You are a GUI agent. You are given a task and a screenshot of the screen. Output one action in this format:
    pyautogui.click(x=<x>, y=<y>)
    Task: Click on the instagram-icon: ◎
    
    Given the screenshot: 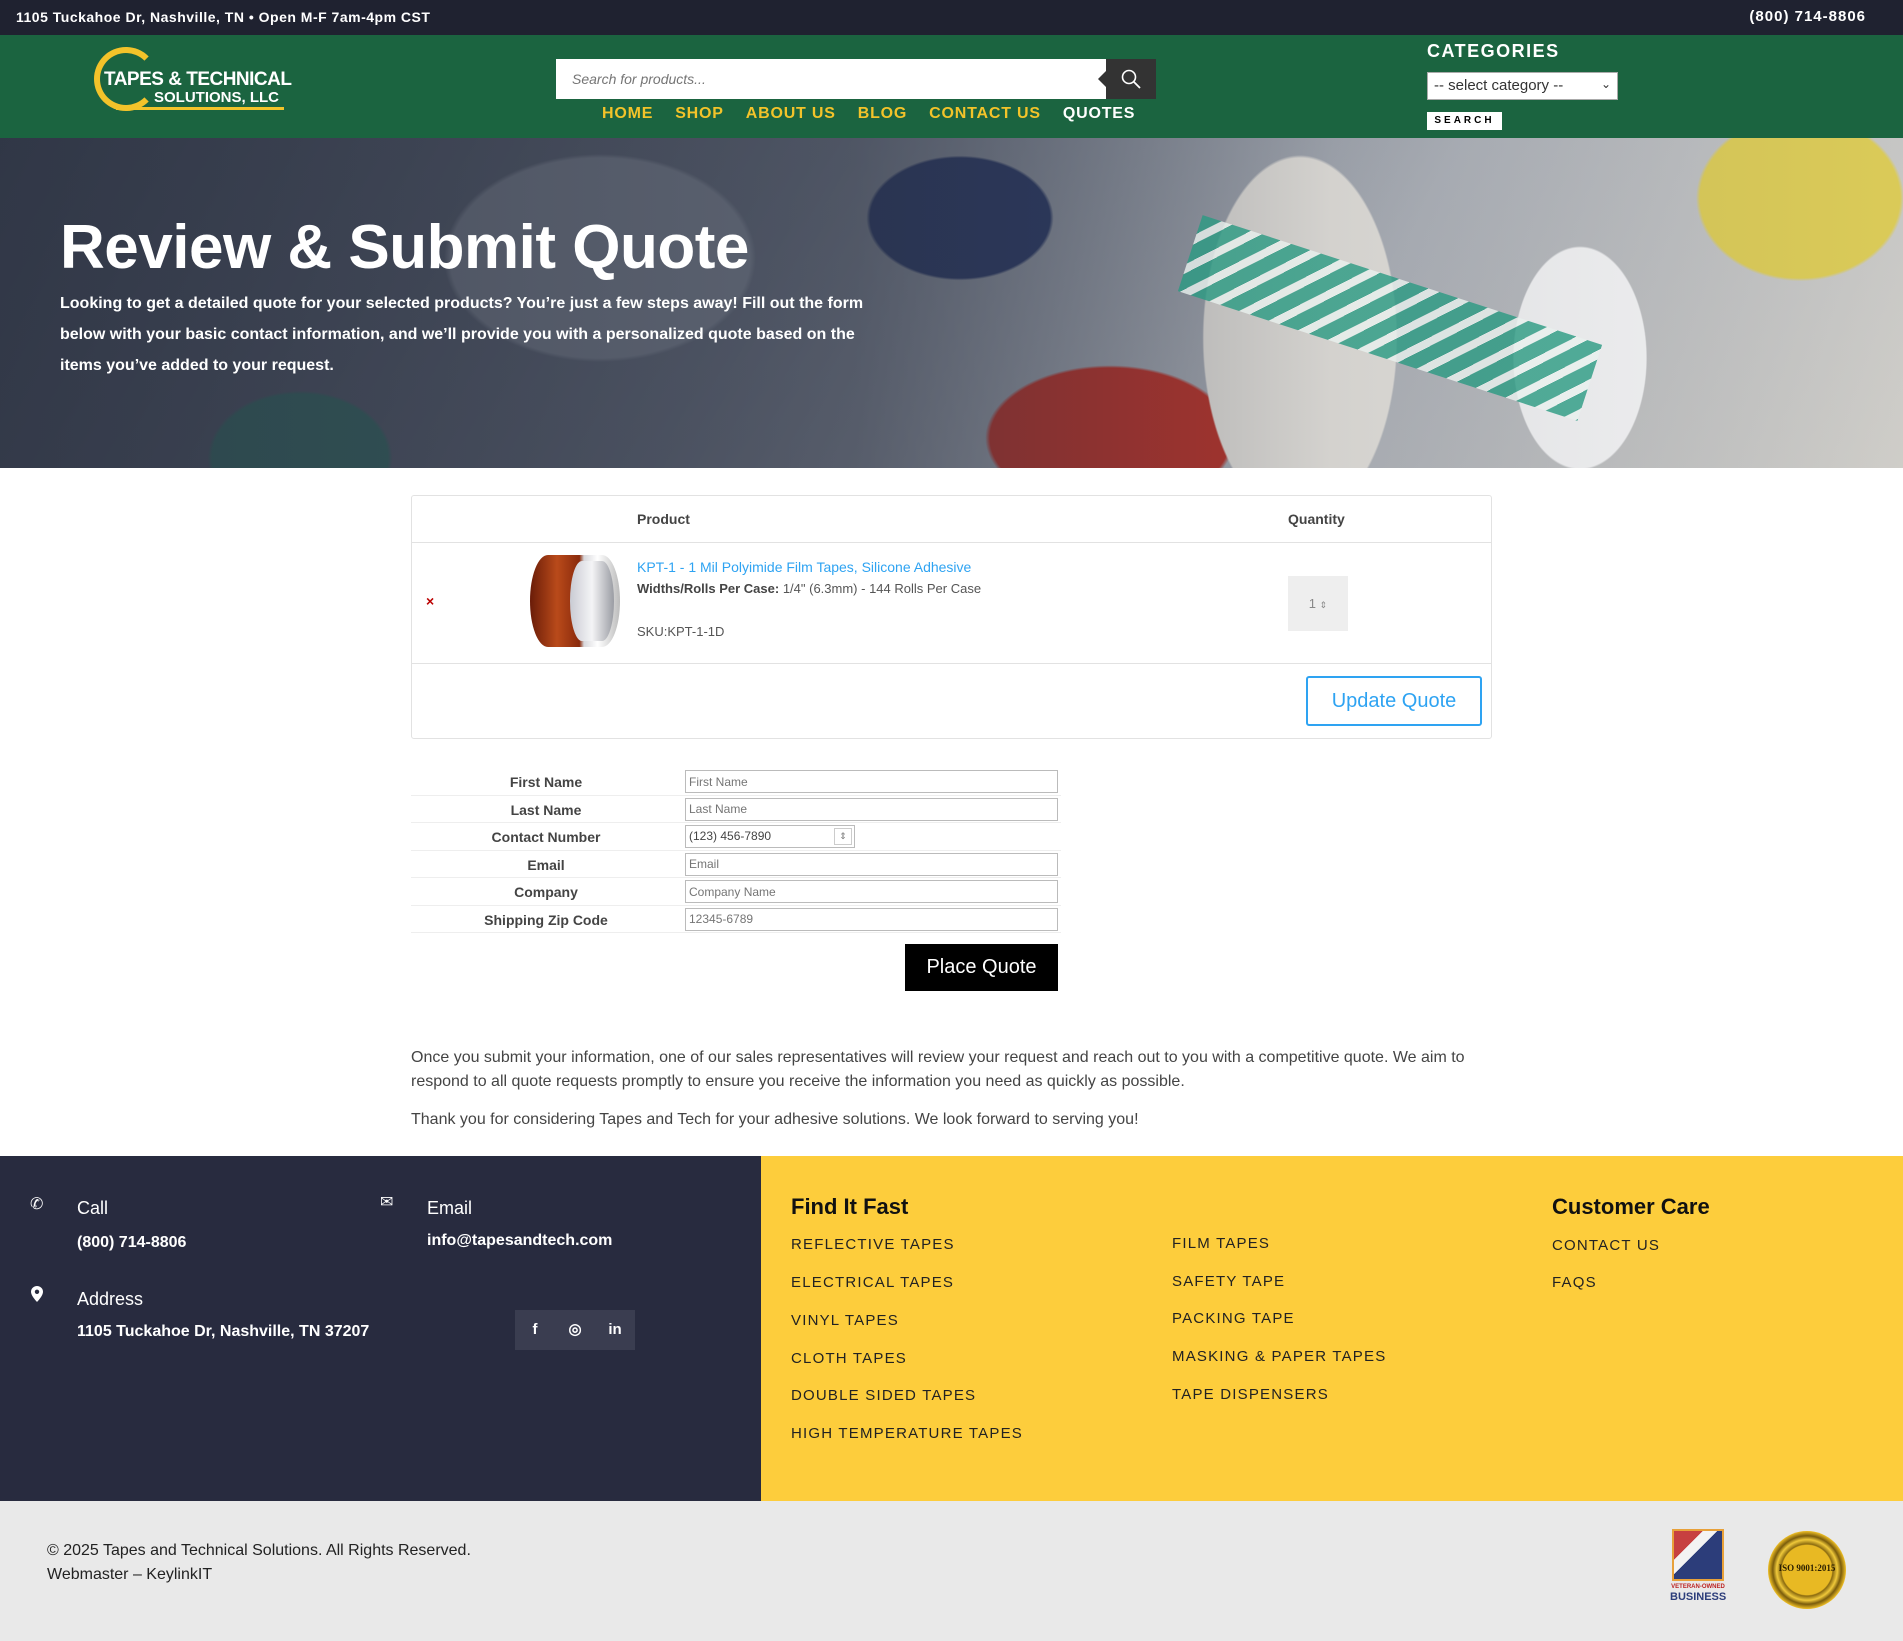 What is the action you would take?
    pyautogui.click(x=575, y=1330)
    